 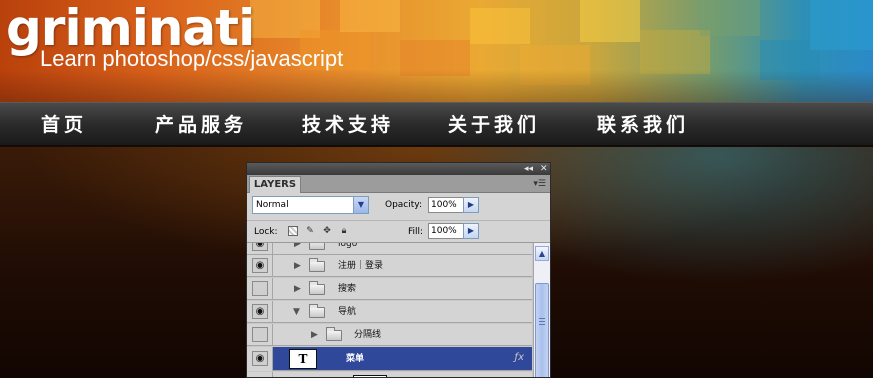 I want to click on nav-item-about: 关于我们, so click(x=494, y=125).